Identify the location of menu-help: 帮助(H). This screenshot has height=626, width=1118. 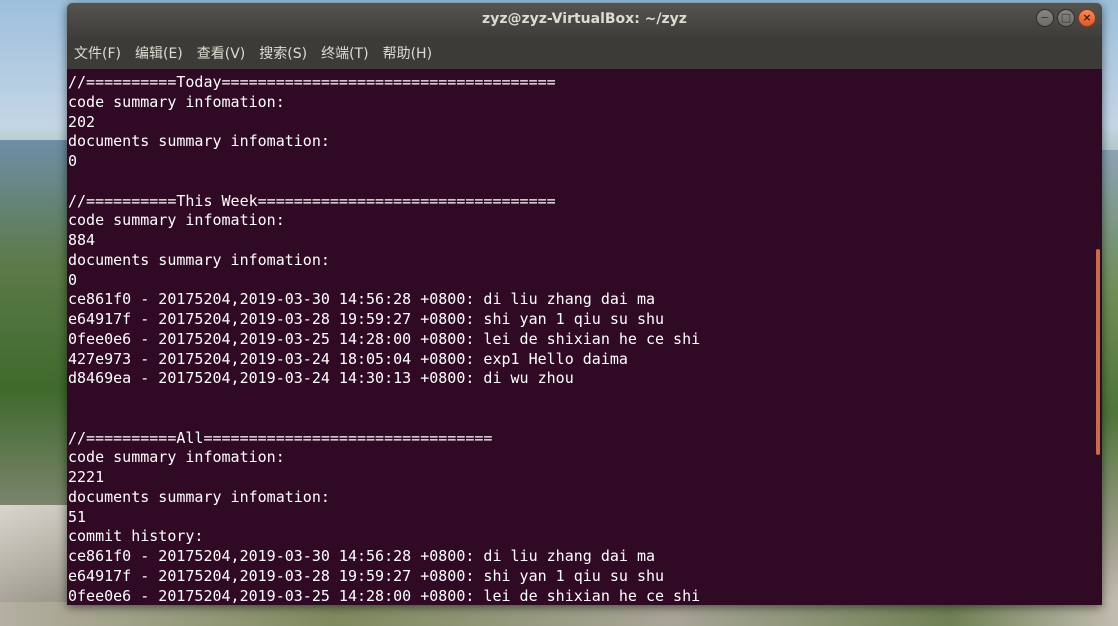
(407, 53).